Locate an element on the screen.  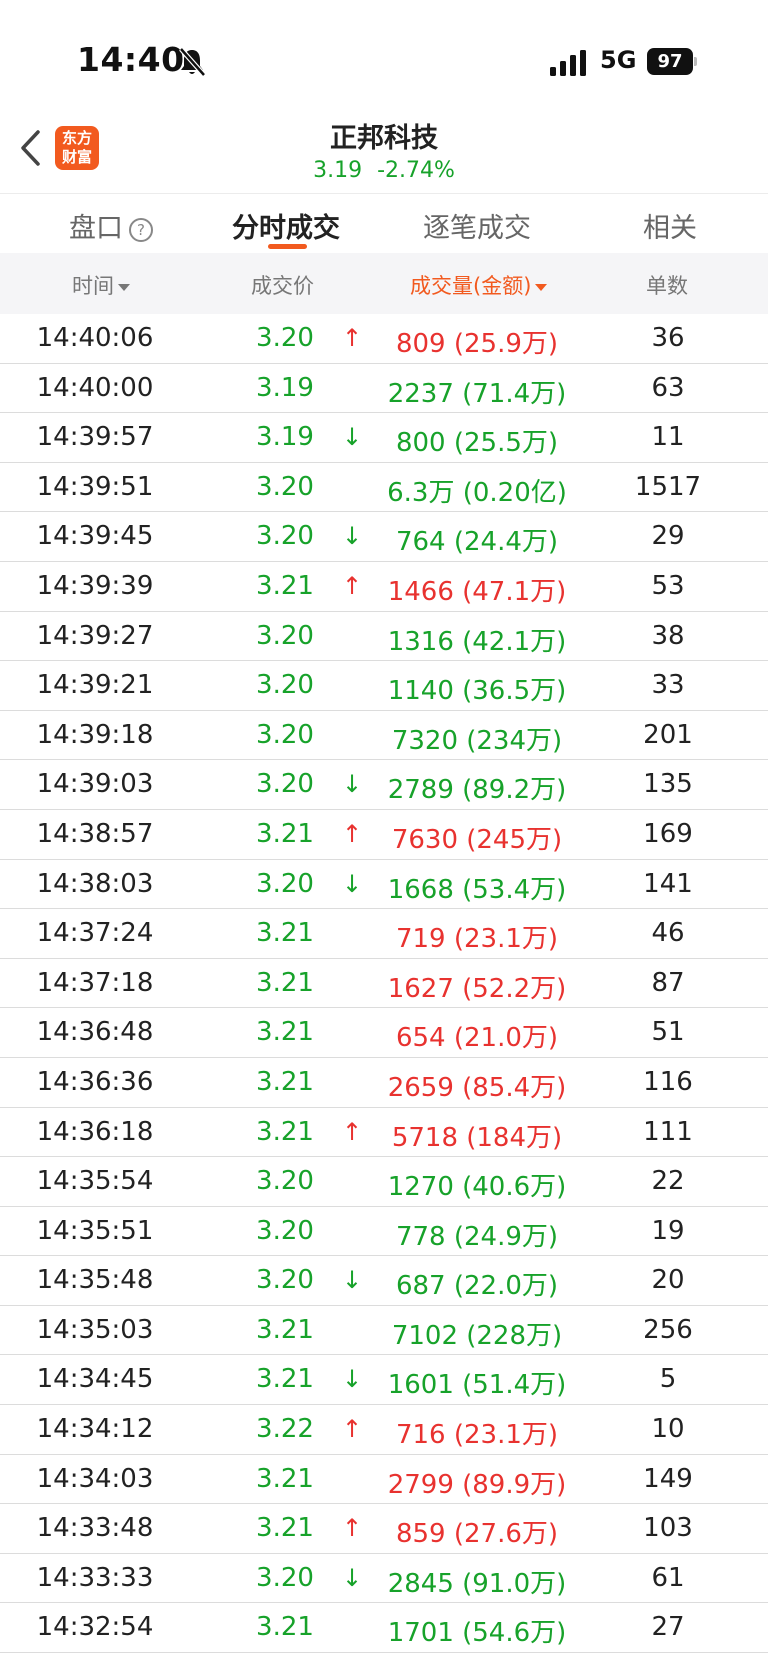
app-logo: 东方 财富 is located at coordinates (77, 148).